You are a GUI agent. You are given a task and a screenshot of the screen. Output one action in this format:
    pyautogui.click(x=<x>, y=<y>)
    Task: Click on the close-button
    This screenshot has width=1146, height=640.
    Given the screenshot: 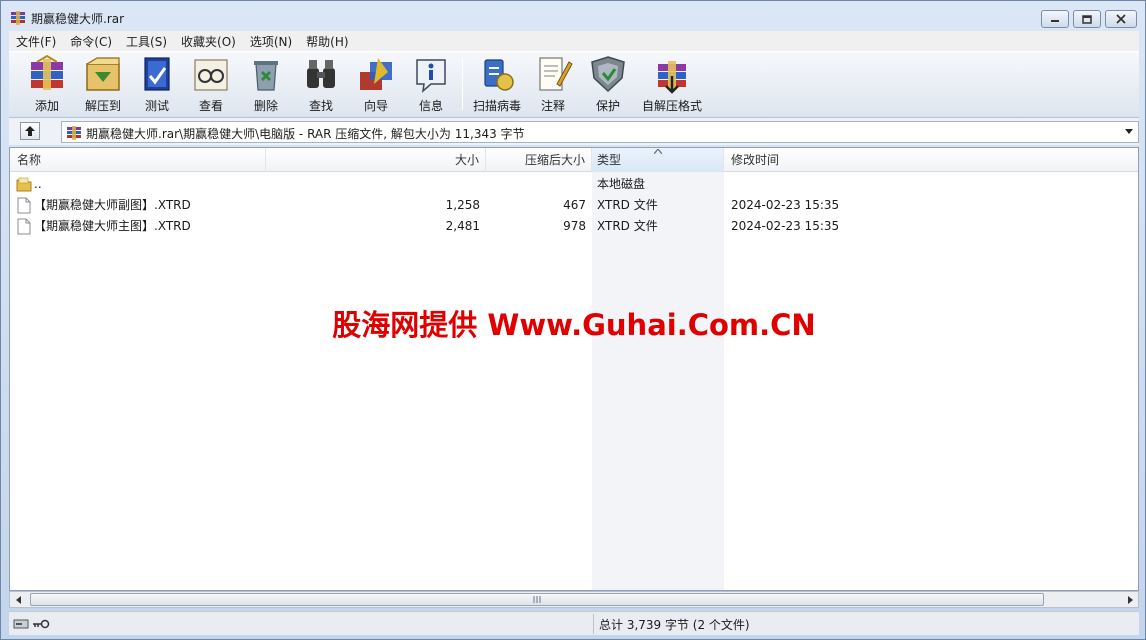 What is the action you would take?
    pyautogui.click(x=1121, y=19)
    